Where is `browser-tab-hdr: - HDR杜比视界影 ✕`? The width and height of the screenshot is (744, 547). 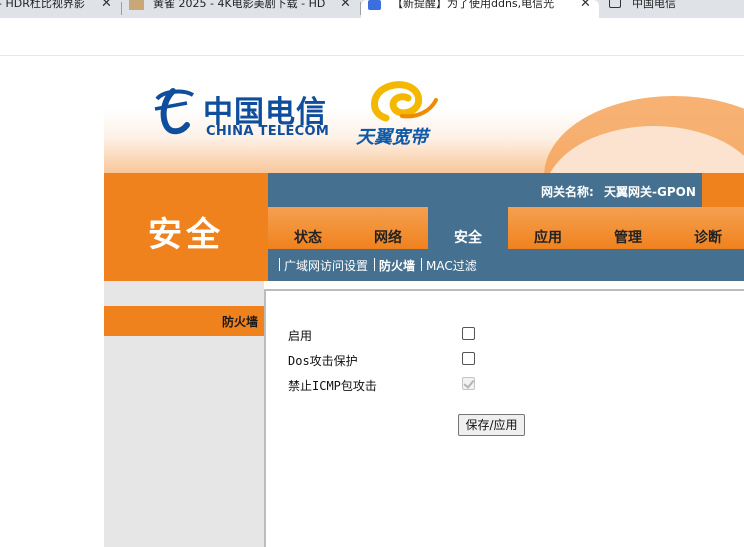
browser-tab-hdr: - HDR杜比视界影 ✕ is located at coordinates (60, 9).